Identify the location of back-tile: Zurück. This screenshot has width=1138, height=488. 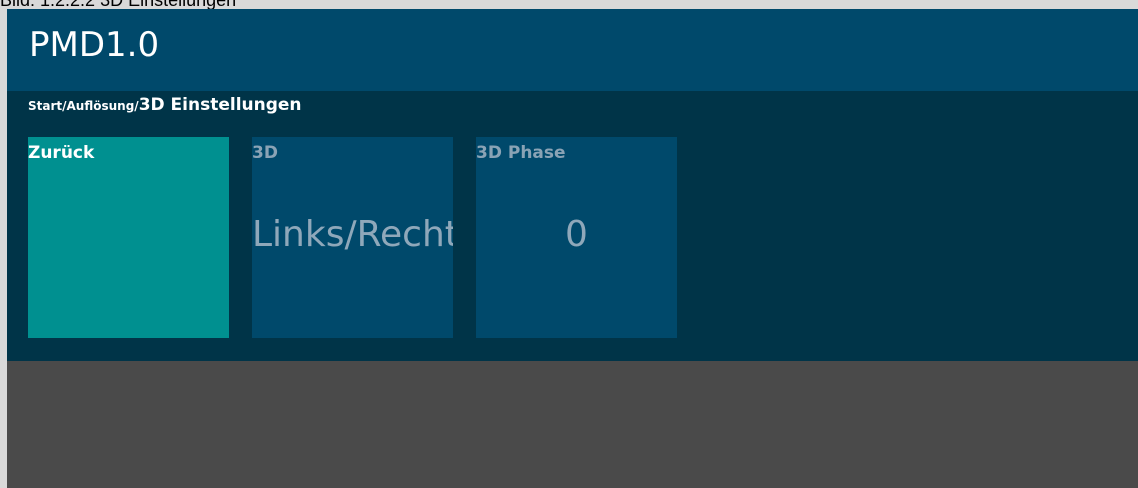
(128, 237).